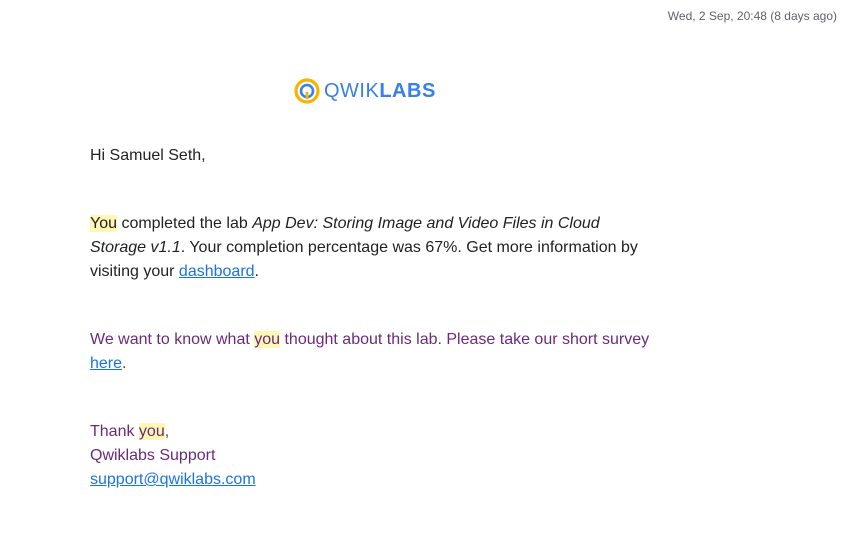 This screenshot has height=537, width=850. I want to click on email-greeting: Hi Samuel Seth,, so click(148, 155).